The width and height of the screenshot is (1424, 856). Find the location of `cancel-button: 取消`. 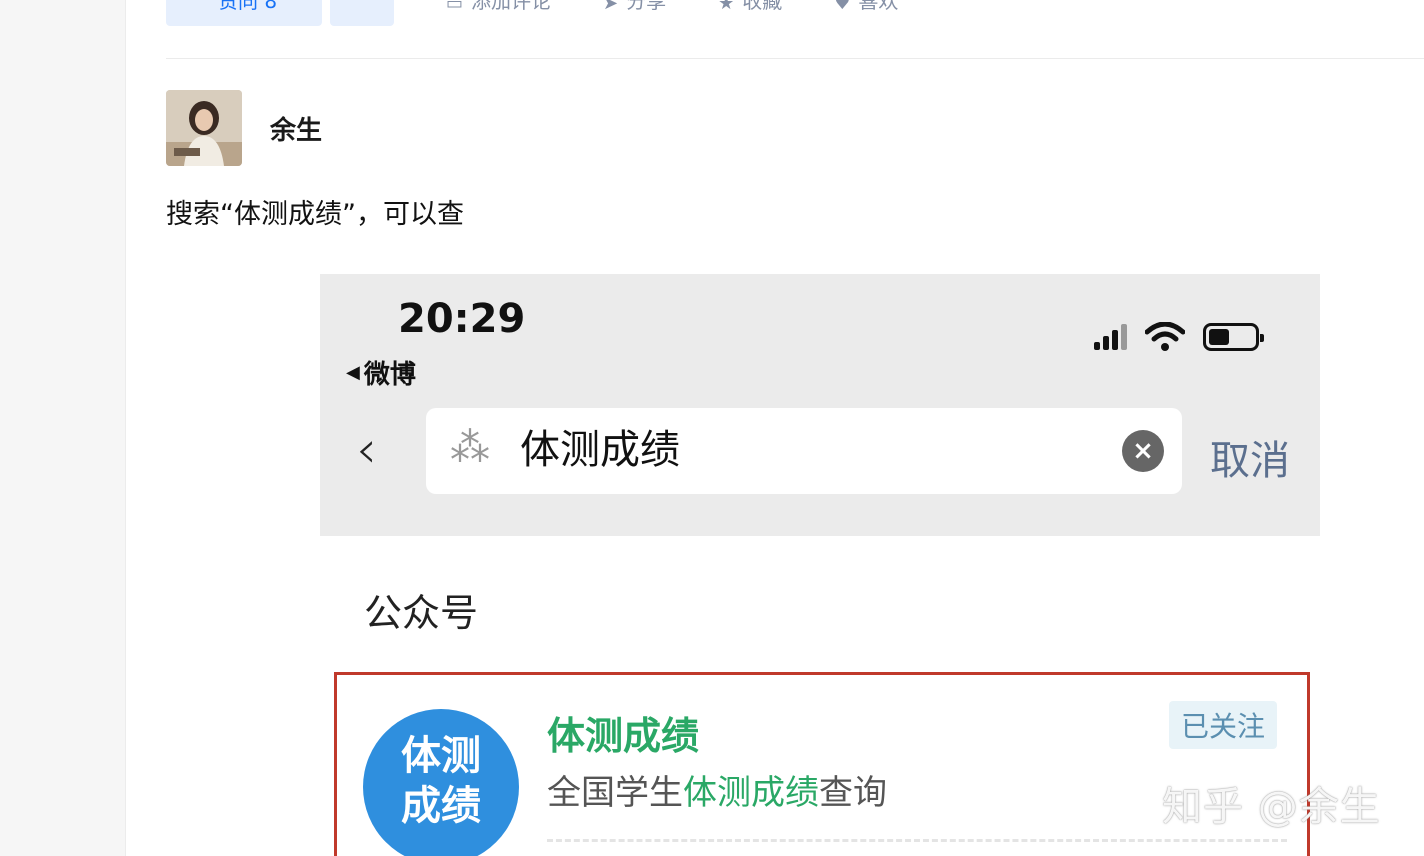

cancel-button: 取消 is located at coordinates (1250, 461).